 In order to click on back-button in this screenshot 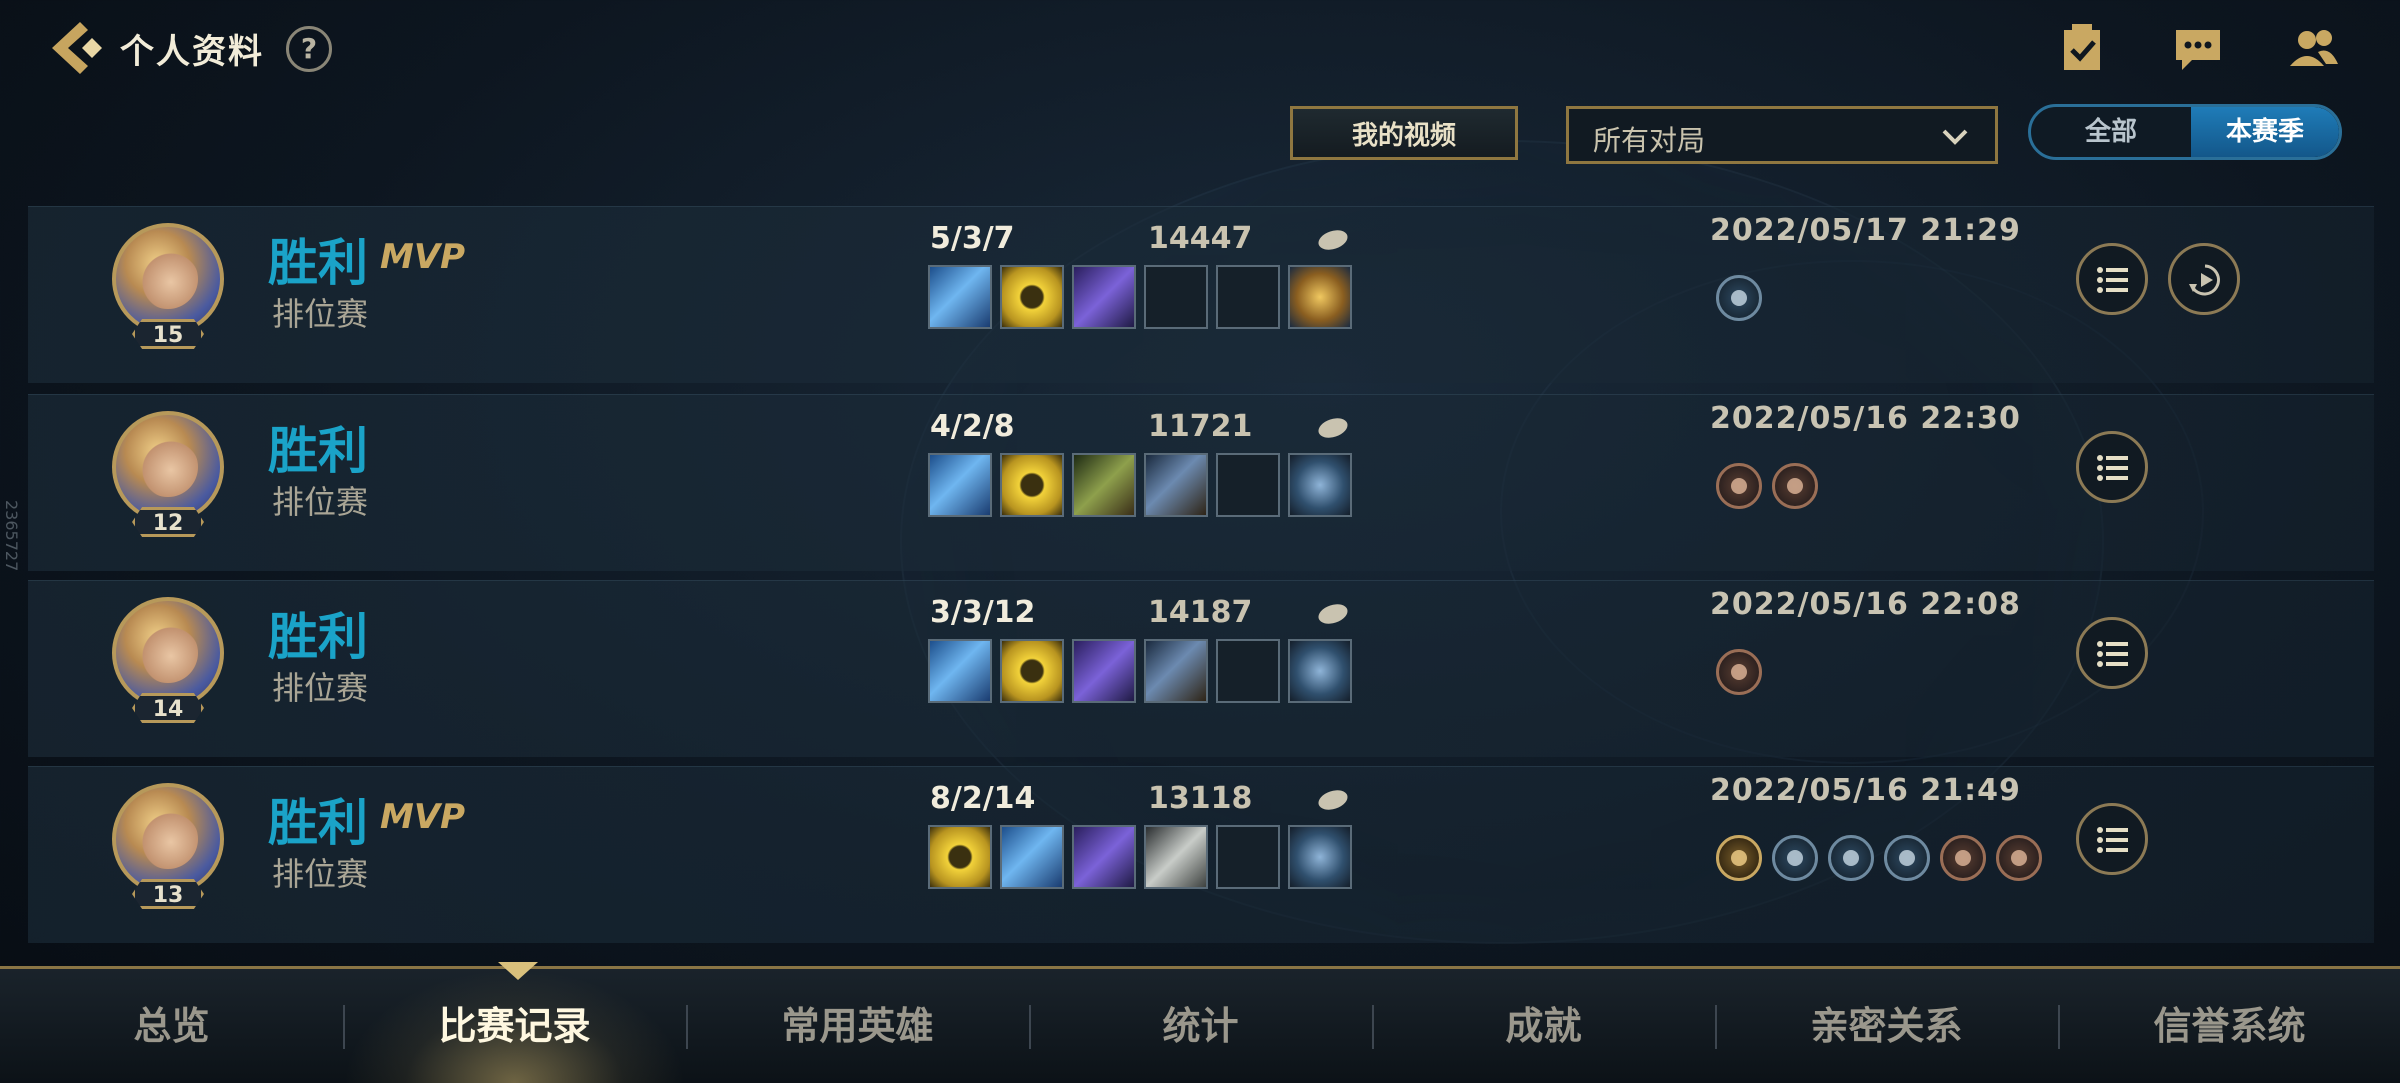, I will do `click(76, 48)`.